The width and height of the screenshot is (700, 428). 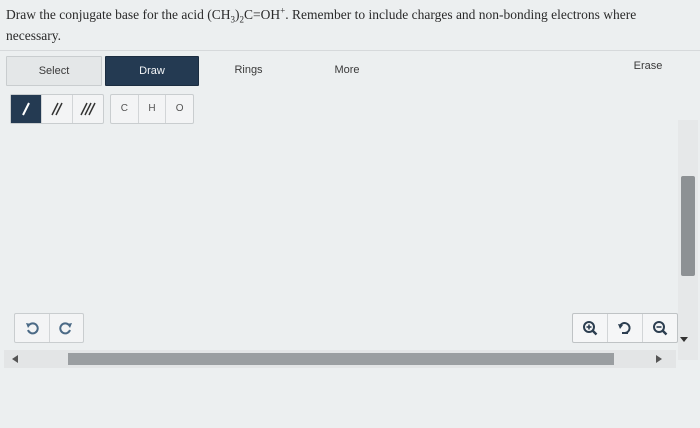 I want to click on zoom-out-icon, so click(x=660, y=328).